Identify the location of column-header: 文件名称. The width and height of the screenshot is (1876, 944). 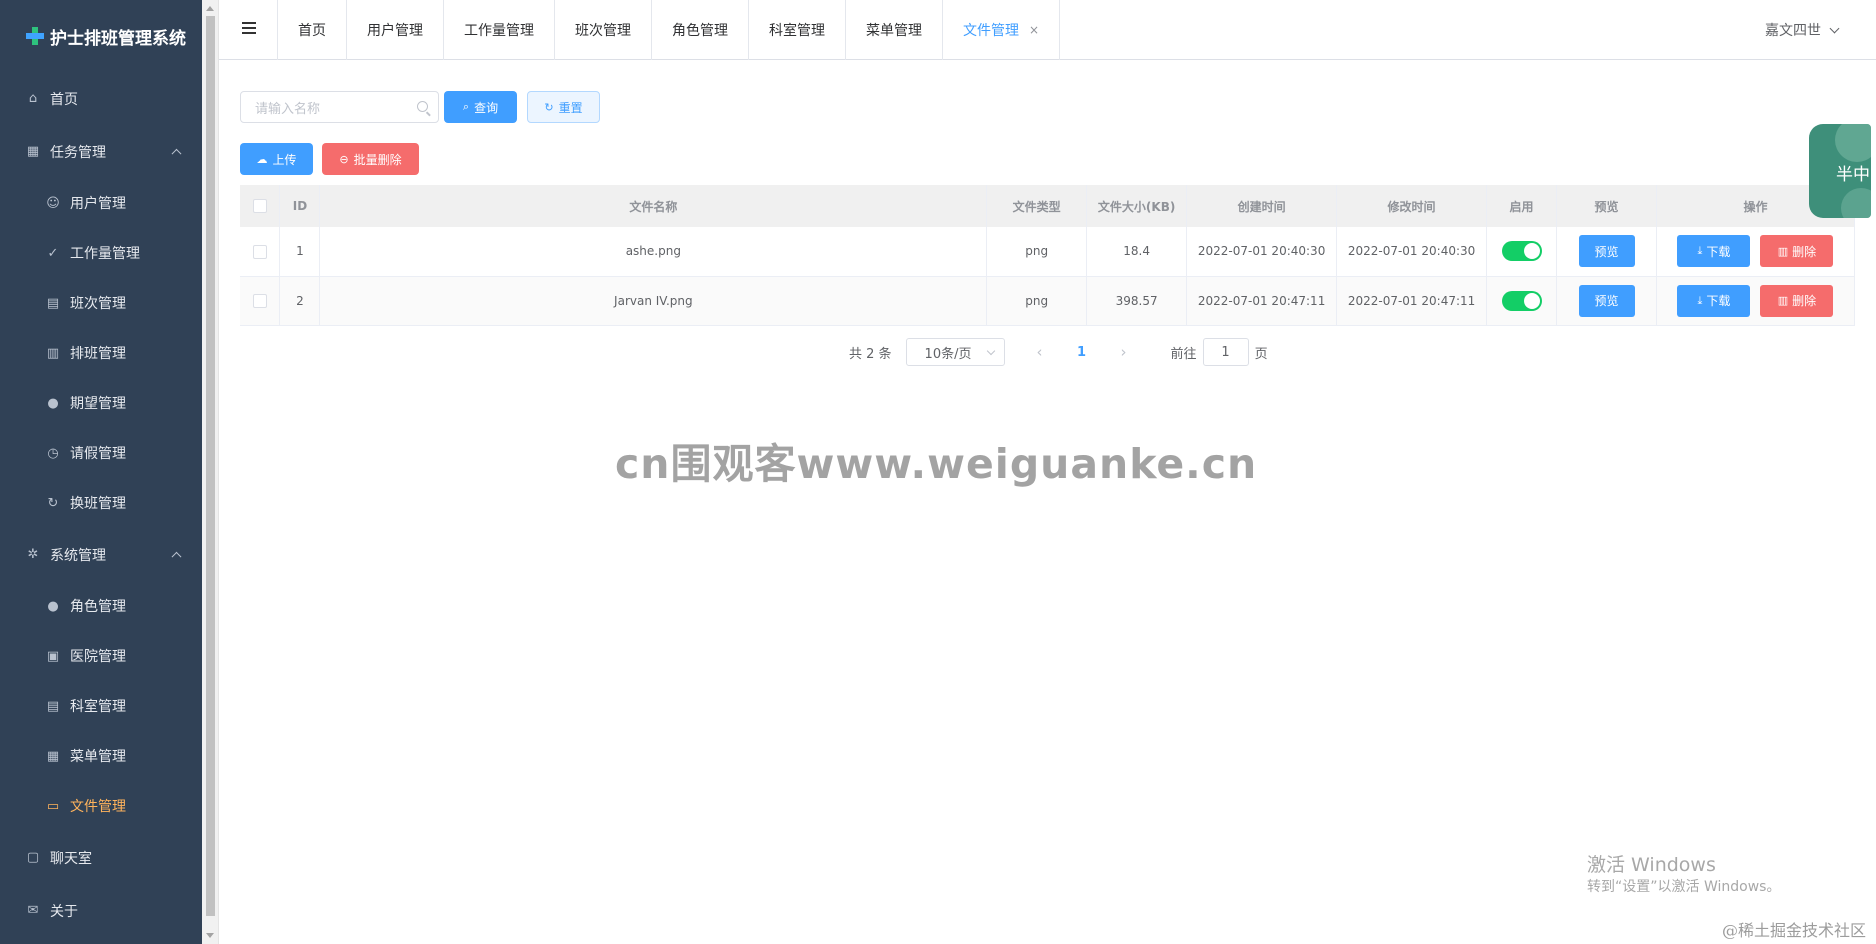
(653, 206).